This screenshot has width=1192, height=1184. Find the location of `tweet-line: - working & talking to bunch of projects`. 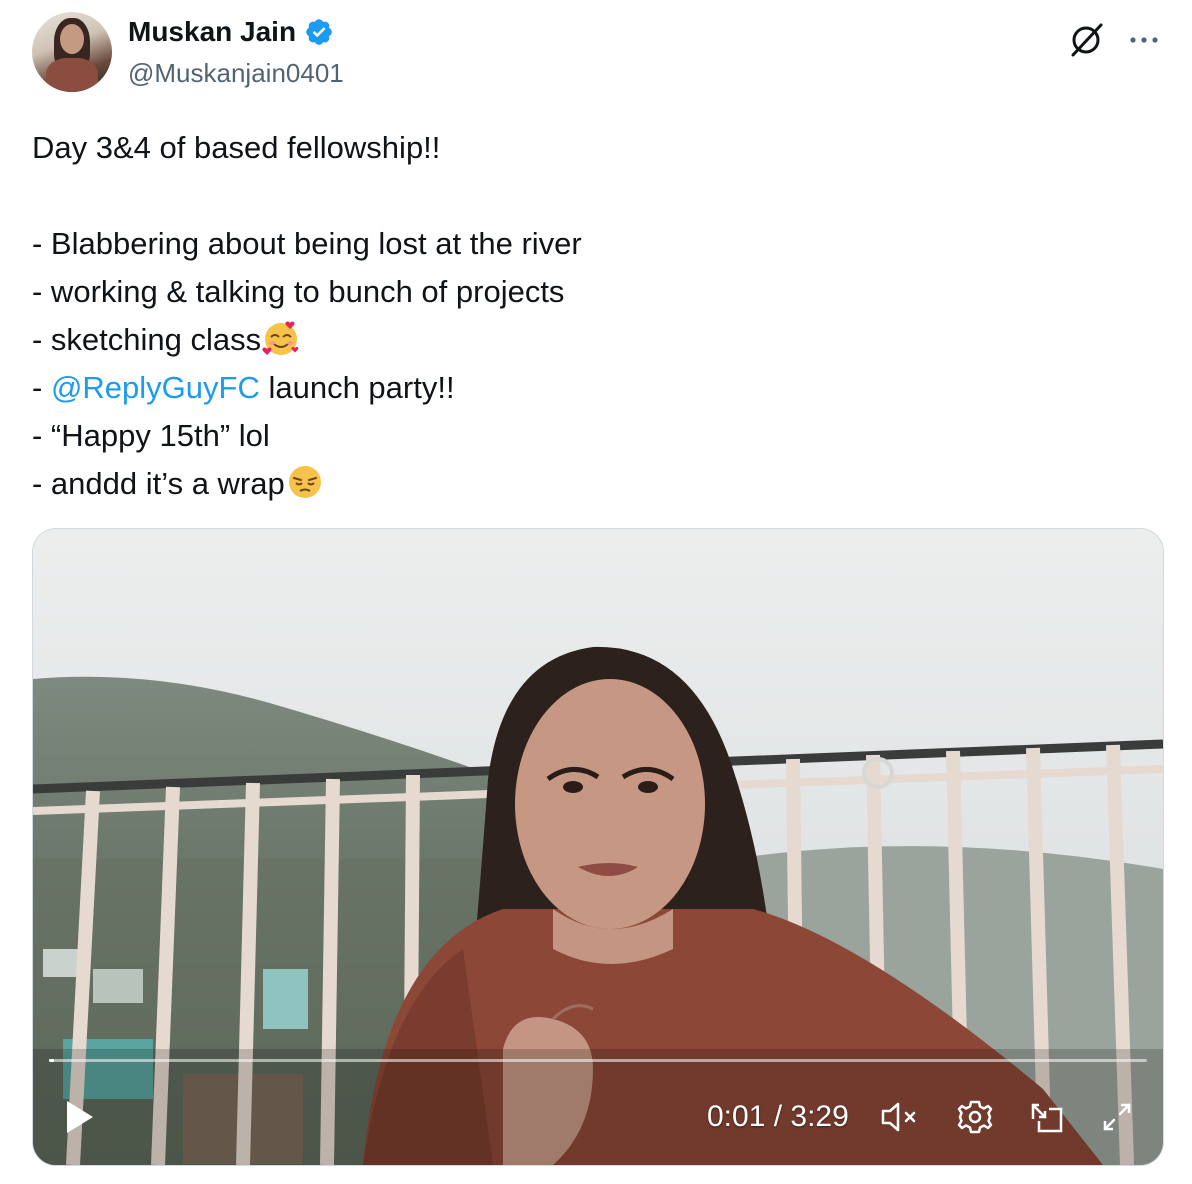

tweet-line: - working & talking to bunch of projects is located at coordinates (298, 291).